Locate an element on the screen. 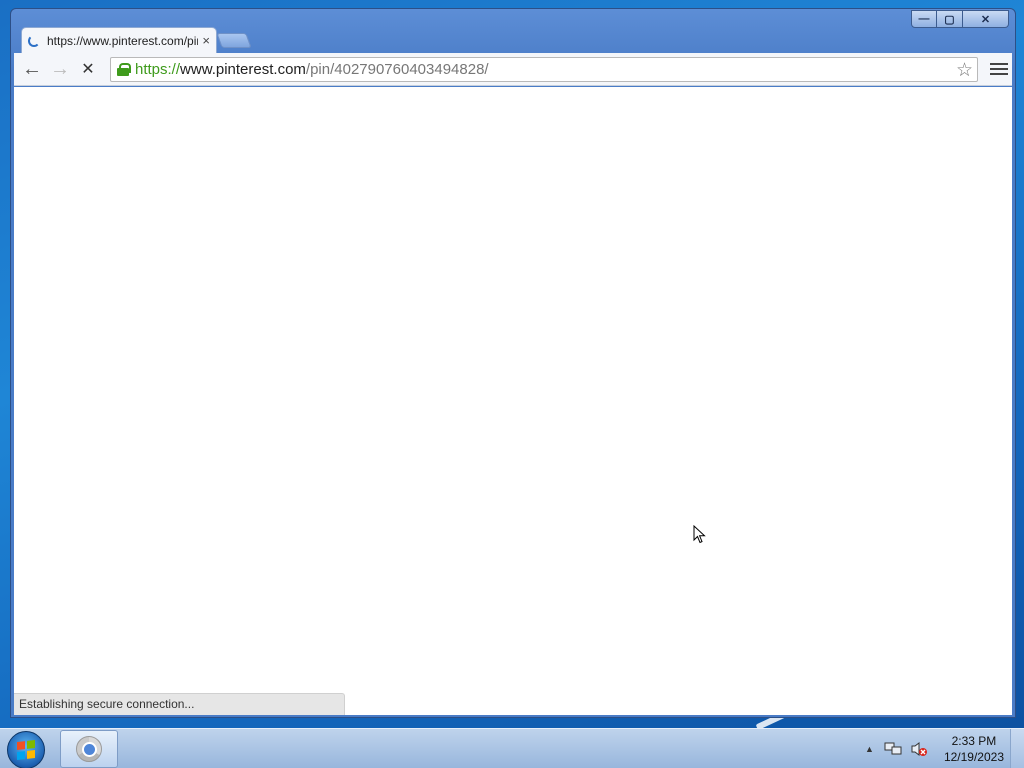 The height and width of the screenshot is (768, 1024). taskbar: ▲ 2:33 PM 12/19/2023 is located at coordinates (512, 748).